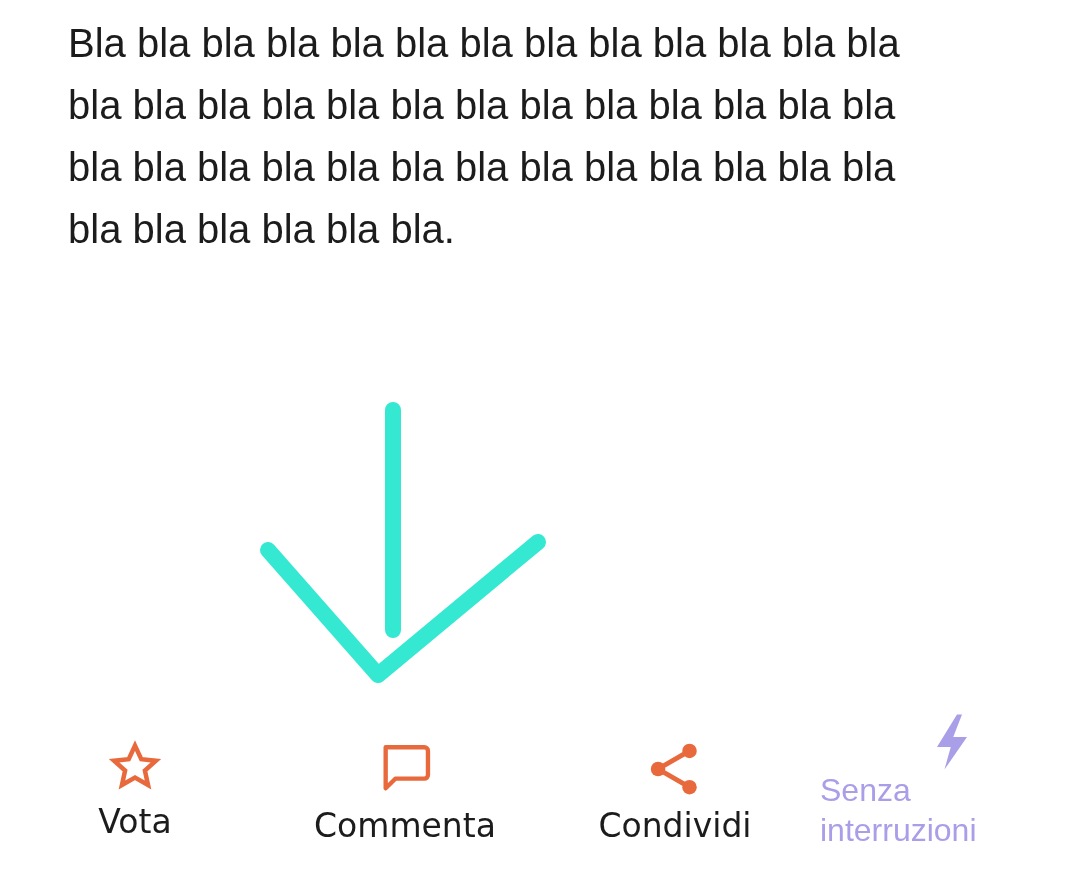 The height and width of the screenshot is (877, 1080). What do you see at coordinates (135, 821) in the screenshot?
I see `action-label: Vota` at bounding box center [135, 821].